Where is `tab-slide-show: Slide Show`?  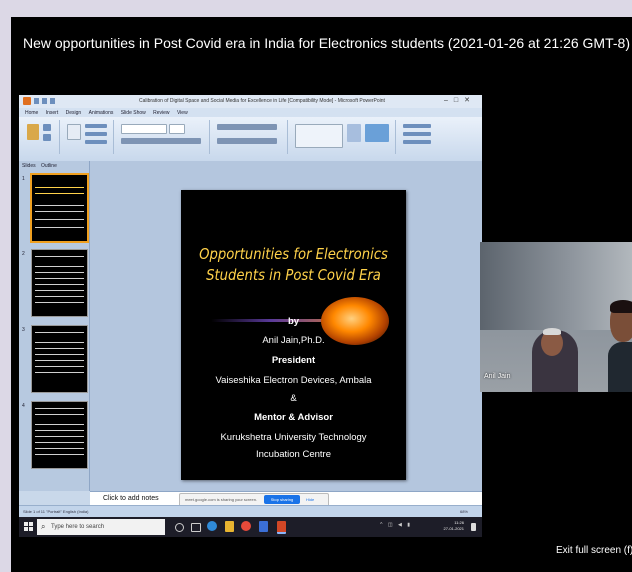 tab-slide-show: Slide Show is located at coordinates (133, 113).